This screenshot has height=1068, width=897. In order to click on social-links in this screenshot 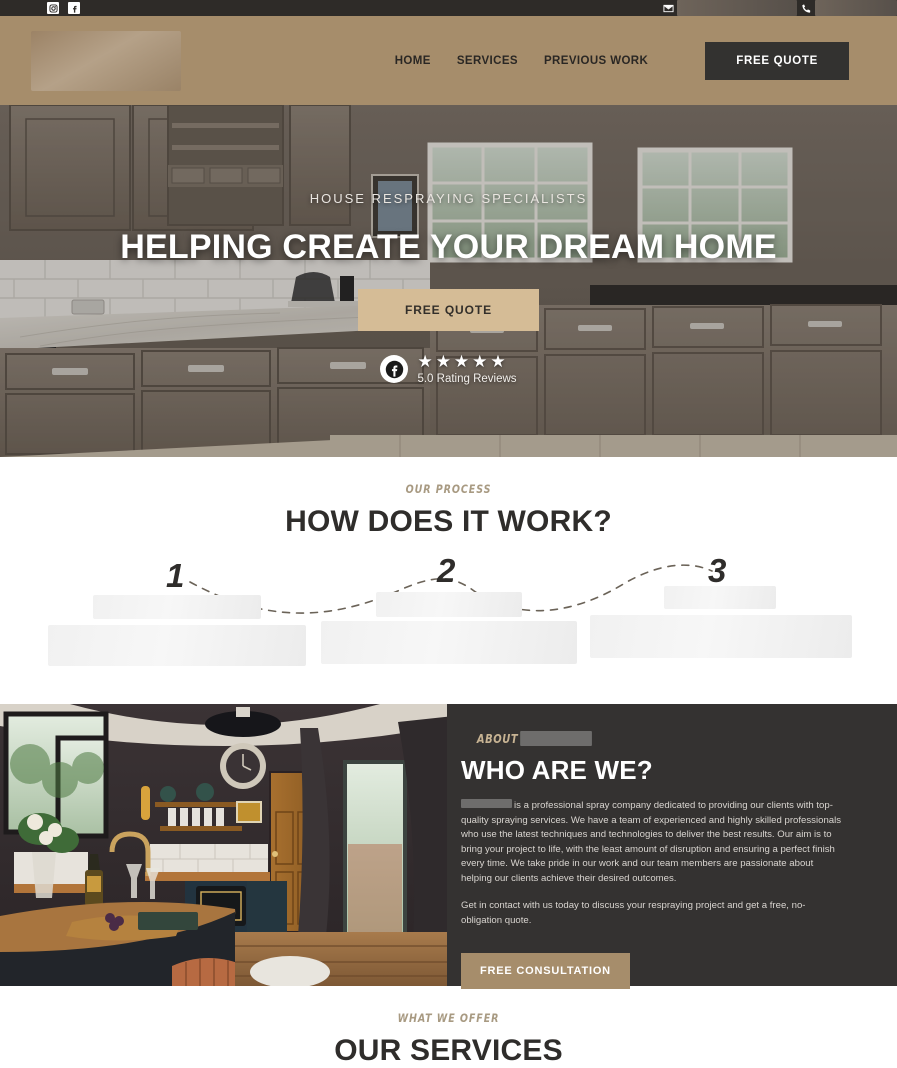, I will do `click(40, 8)`.